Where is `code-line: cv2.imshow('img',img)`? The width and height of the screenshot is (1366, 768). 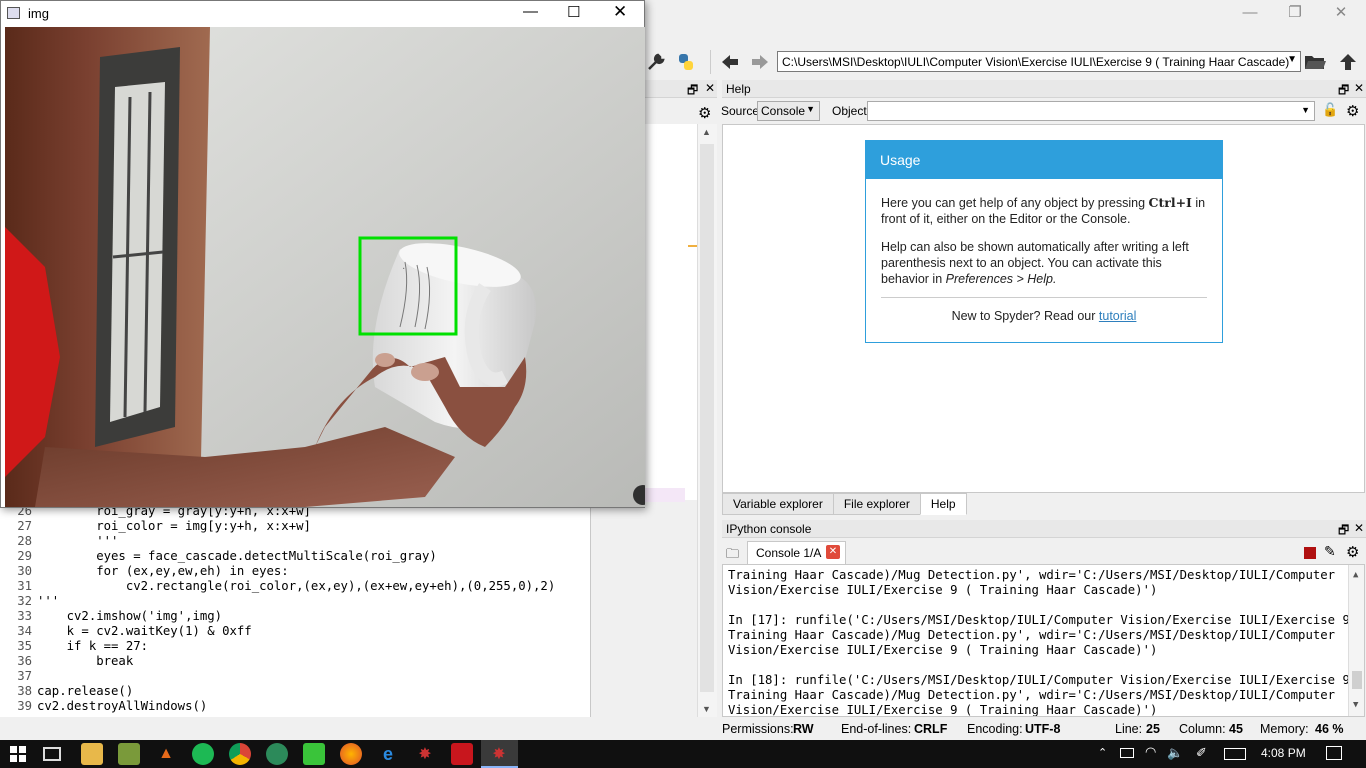
code-line: cv2.imshow('img',img) is located at coordinates (130, 616).